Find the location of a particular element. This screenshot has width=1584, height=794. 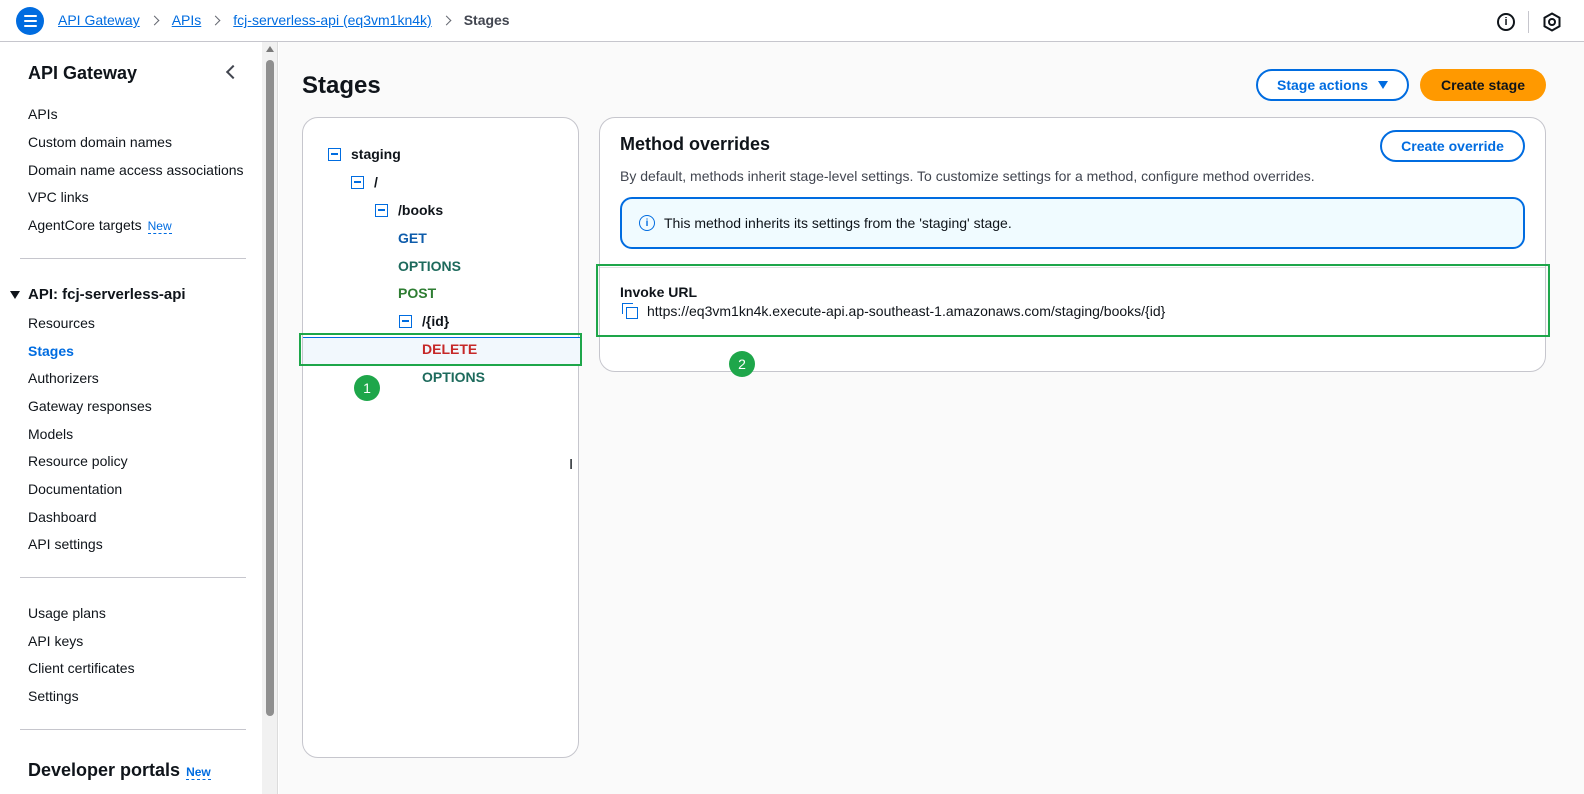

scrollbar-thumb is located at coordinates (270, 388).